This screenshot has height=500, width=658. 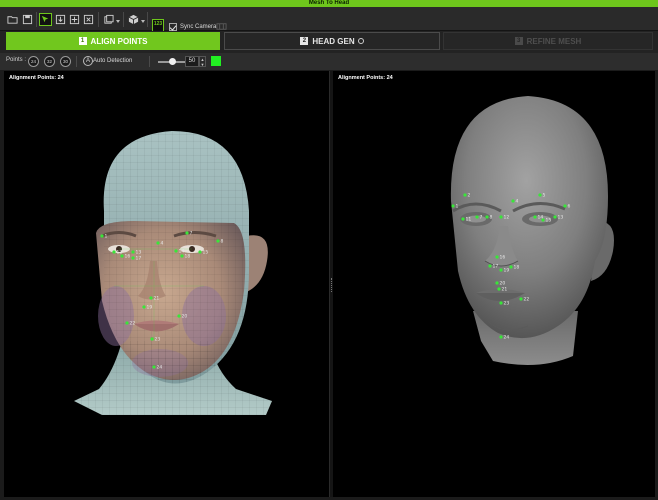 I want to click on points-label: Points :, so click(x=16, y=60).